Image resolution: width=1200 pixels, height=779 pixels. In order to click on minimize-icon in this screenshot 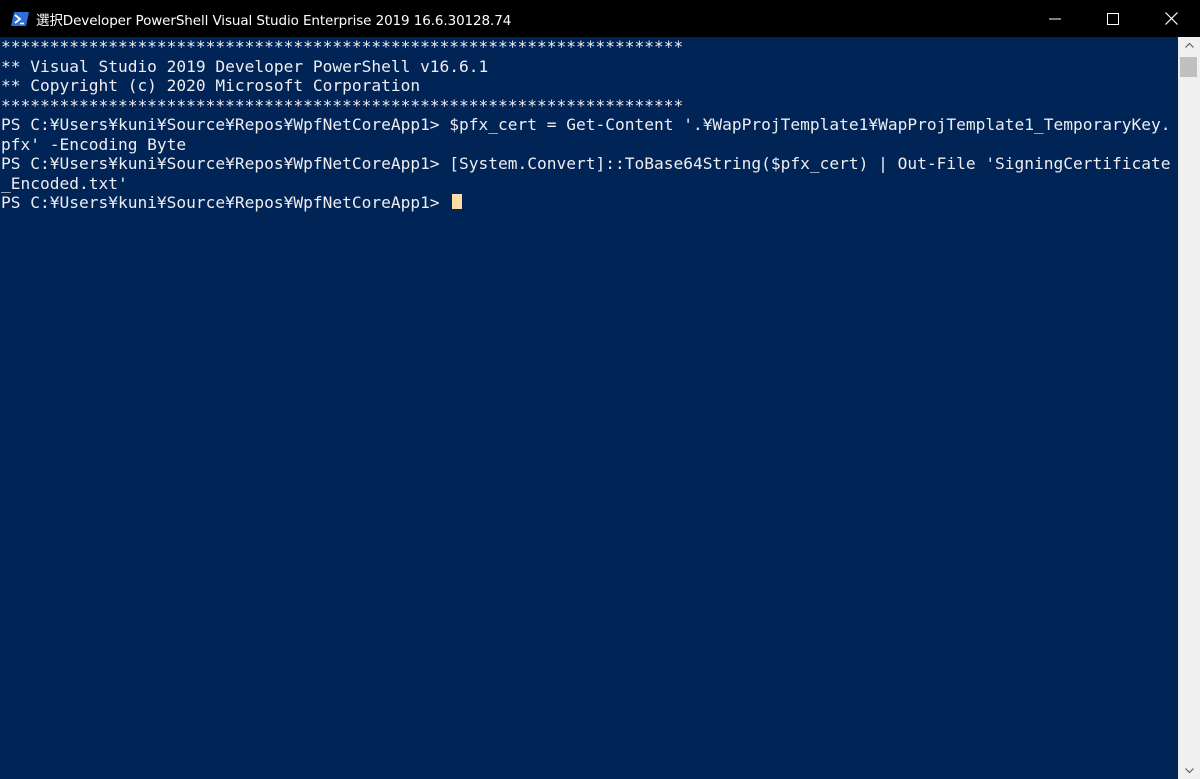, I will do `click(1055, 18)`.